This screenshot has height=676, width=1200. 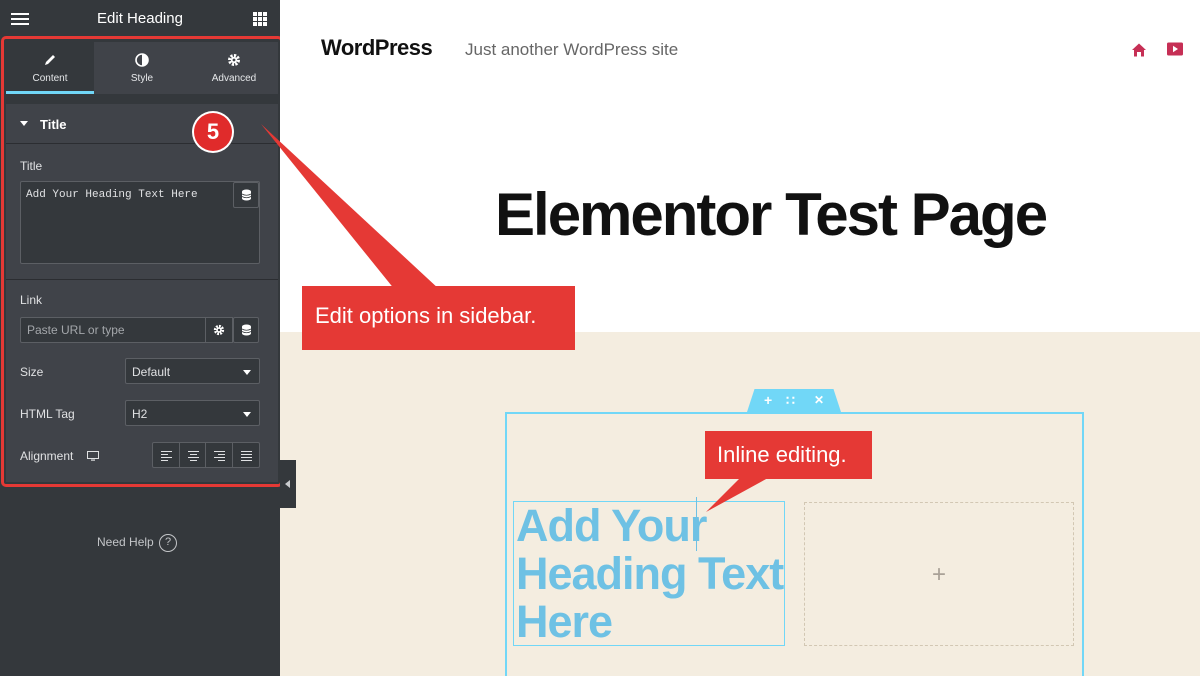 I want to click on add-widget-icon: +, so click(x=939, y=575).